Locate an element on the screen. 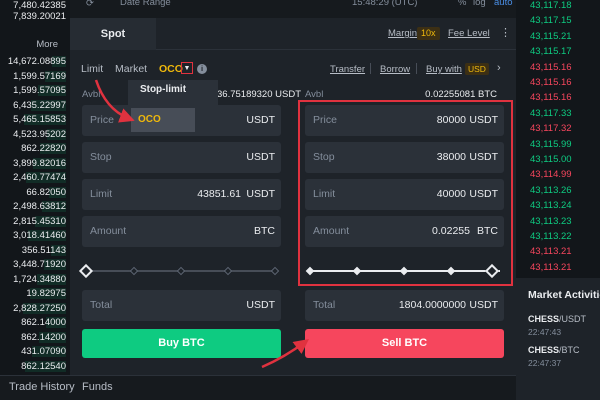  price-row: 43,115.17 is located at coordinates (551, 52).